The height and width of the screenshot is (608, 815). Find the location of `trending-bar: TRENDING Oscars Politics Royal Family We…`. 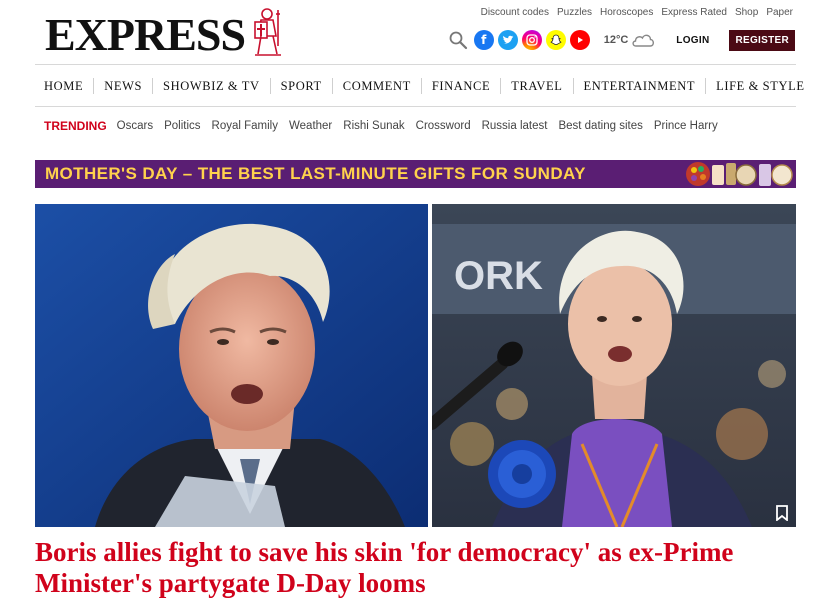

trending-bar: TRENDING Oscars Politics Royal Family We… is located at coordinates (386, 126).